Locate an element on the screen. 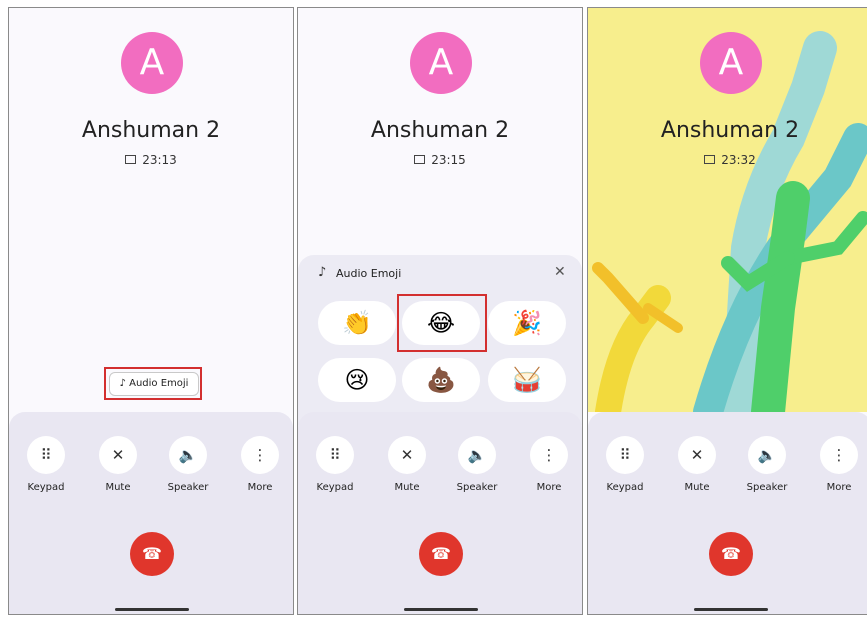 Image resolution: width=867 pixels, height=617 pixels. sheet-title: Audio Emoji is located at coordinates (369, 273).